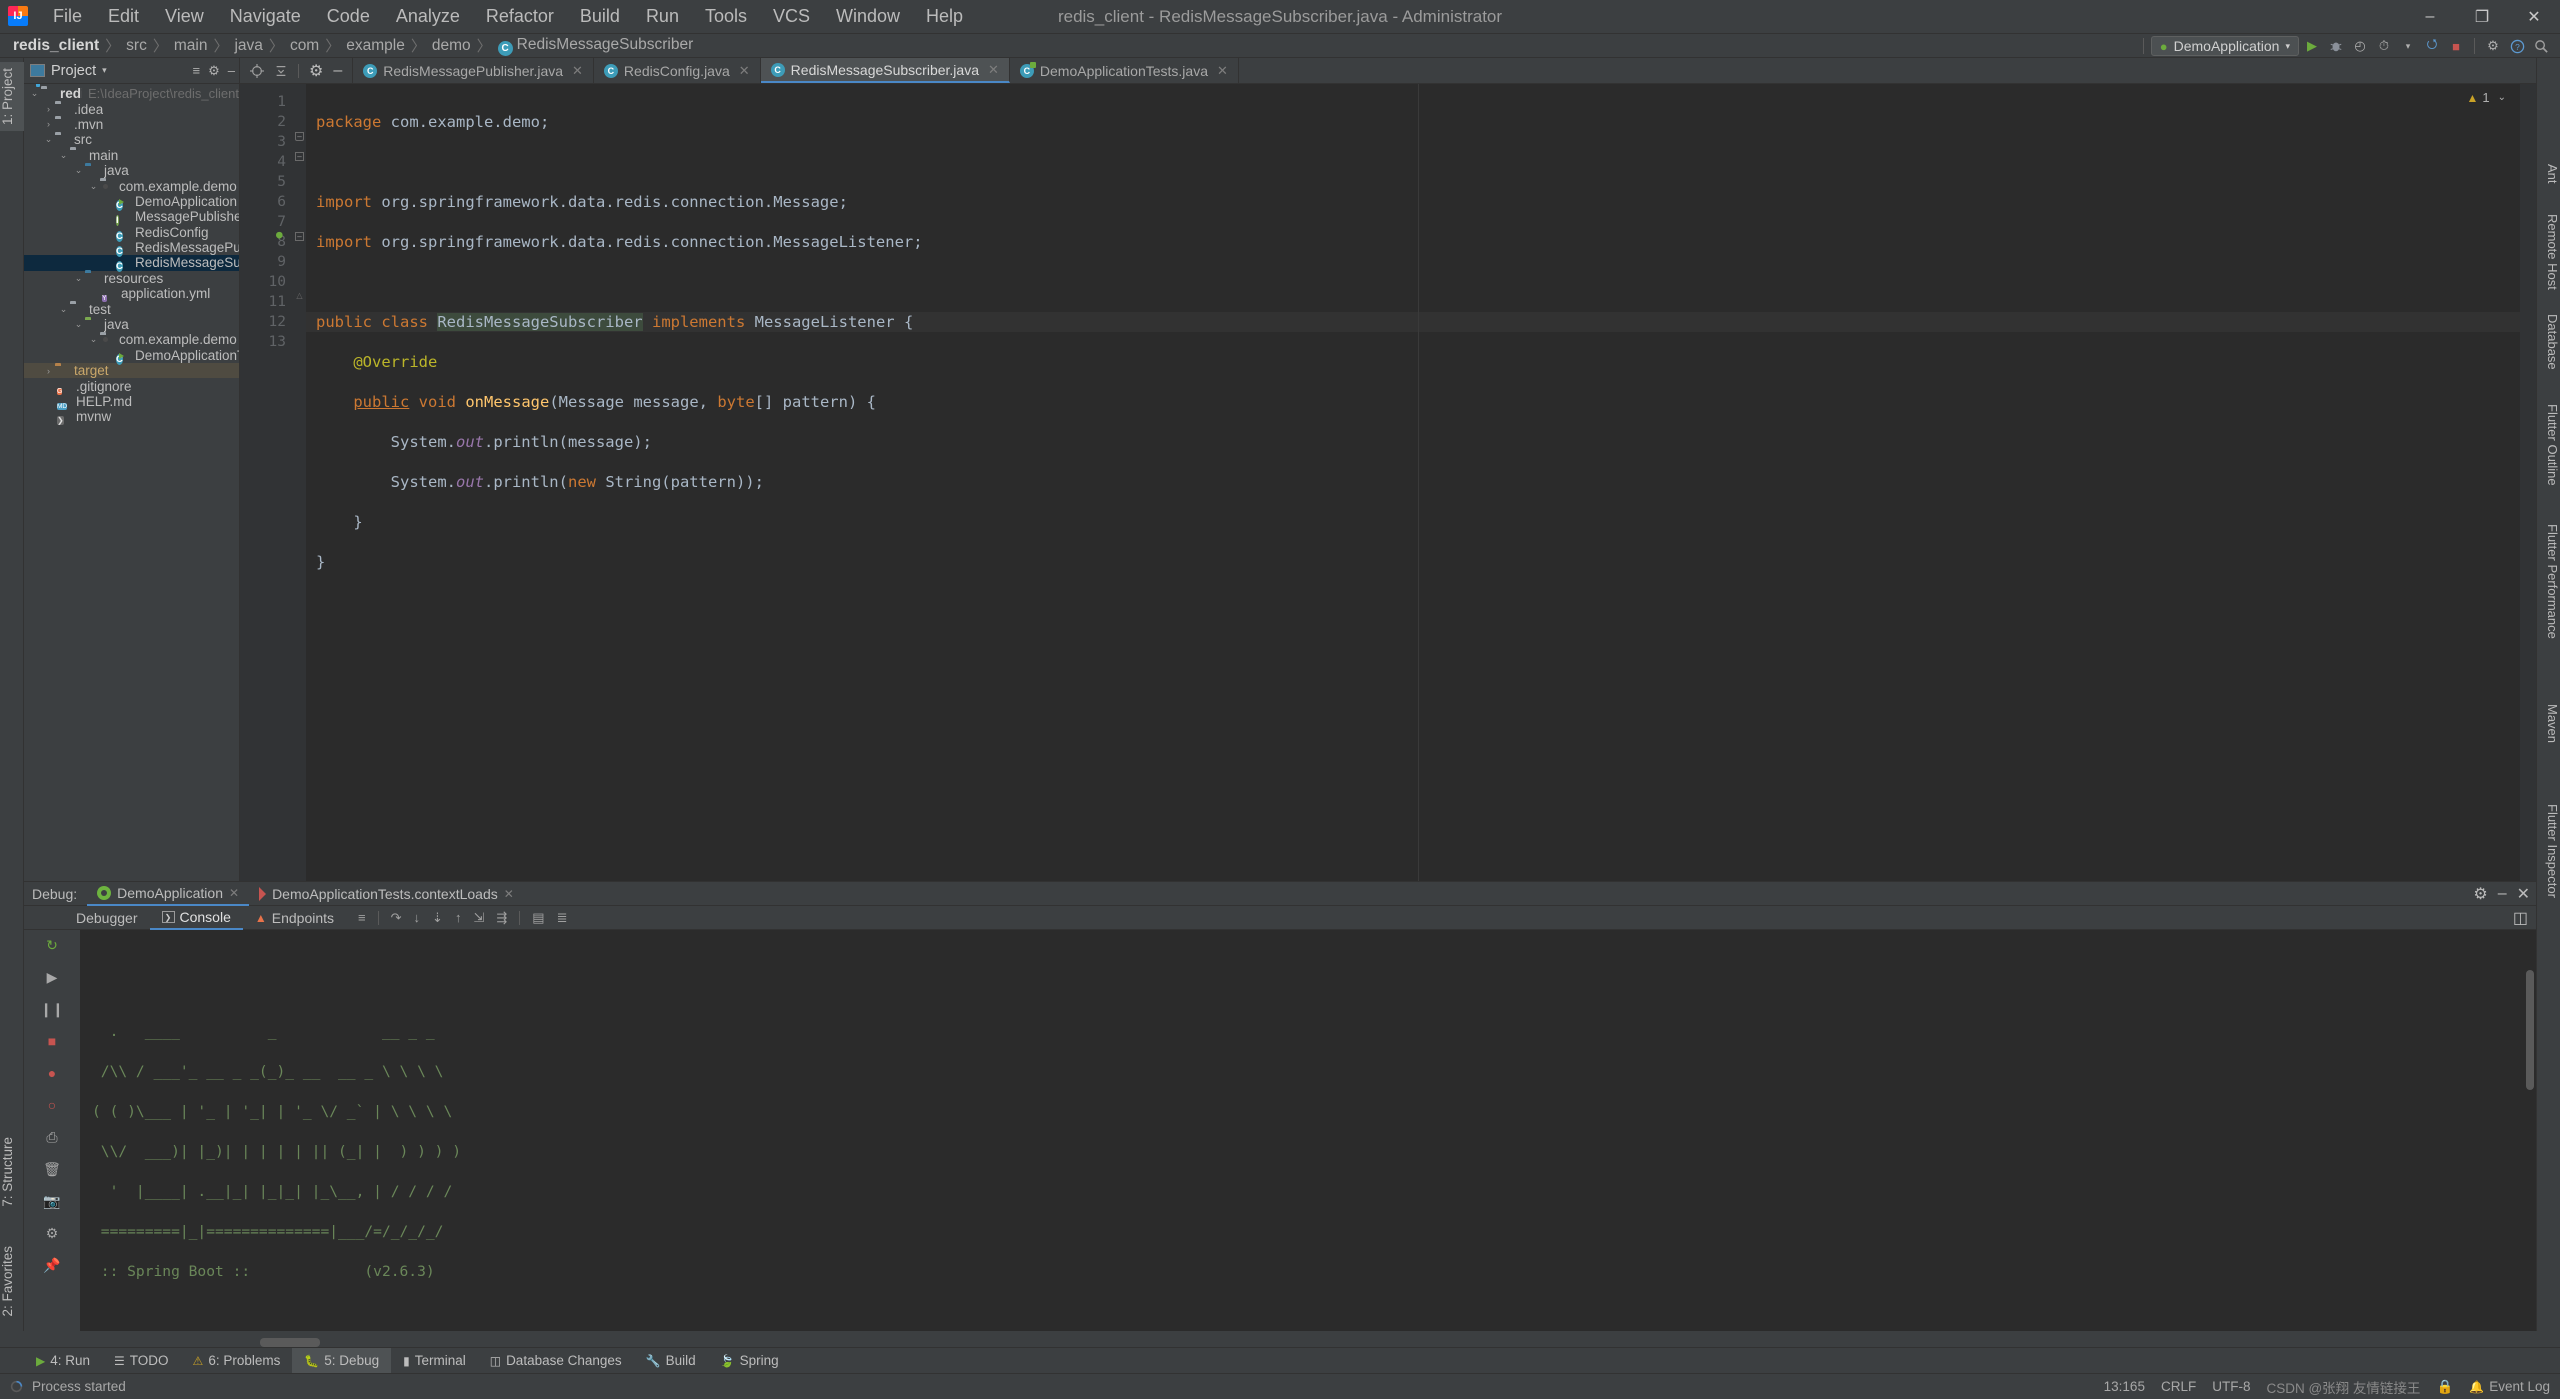  Describe the element at coordinates (417, 917) in the screenshot. I see `step-into-icon: ↓` at that location.